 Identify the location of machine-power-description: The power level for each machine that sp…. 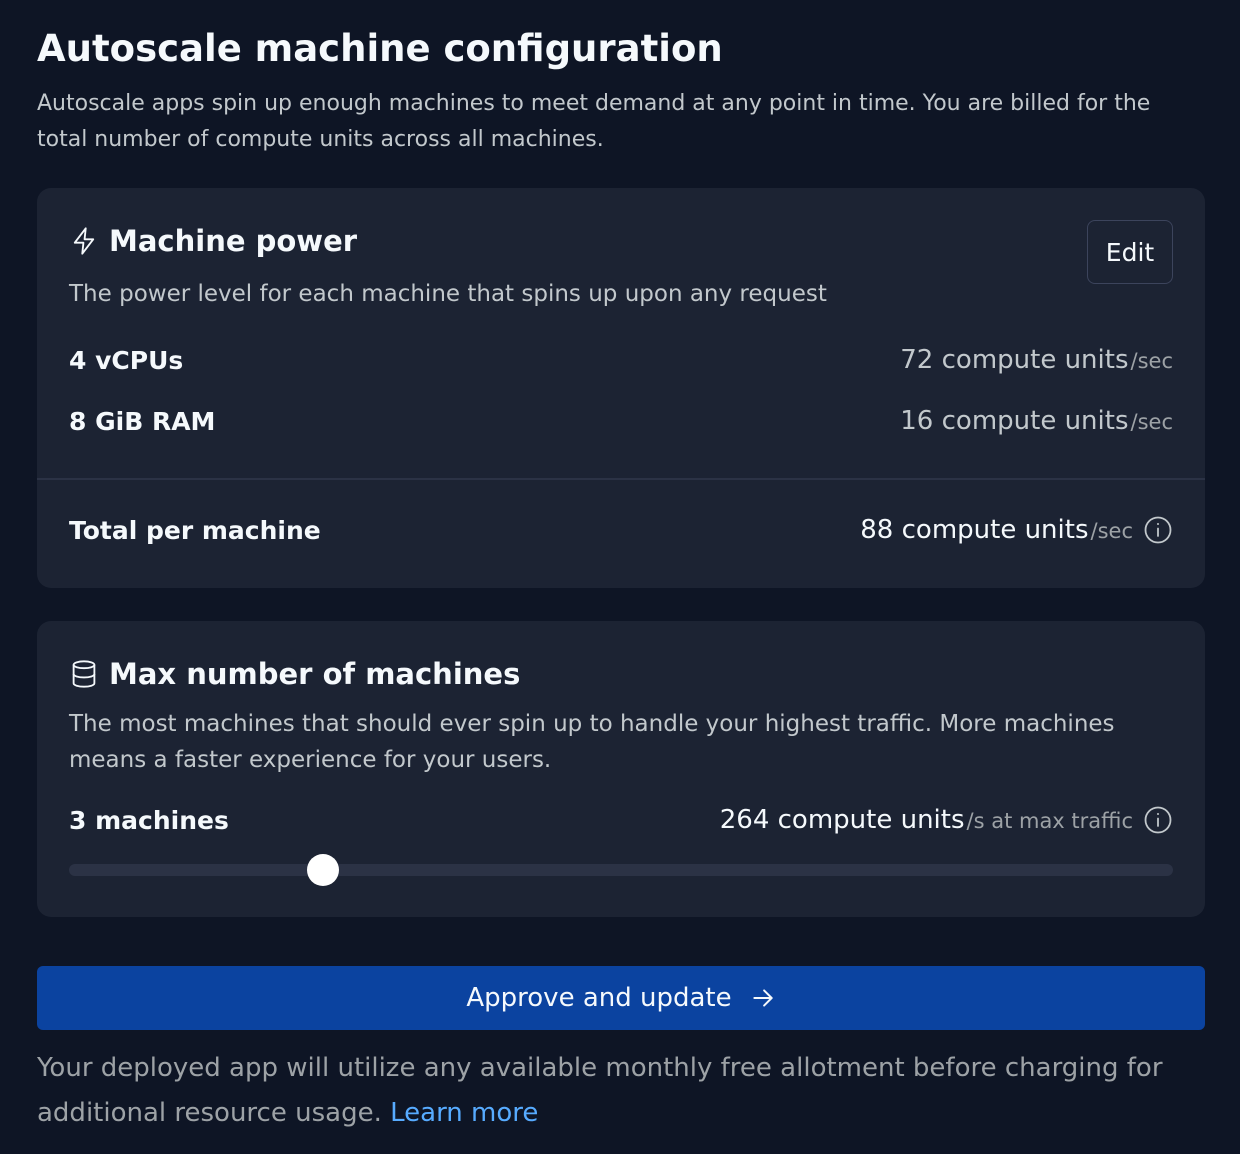
(448, 294).